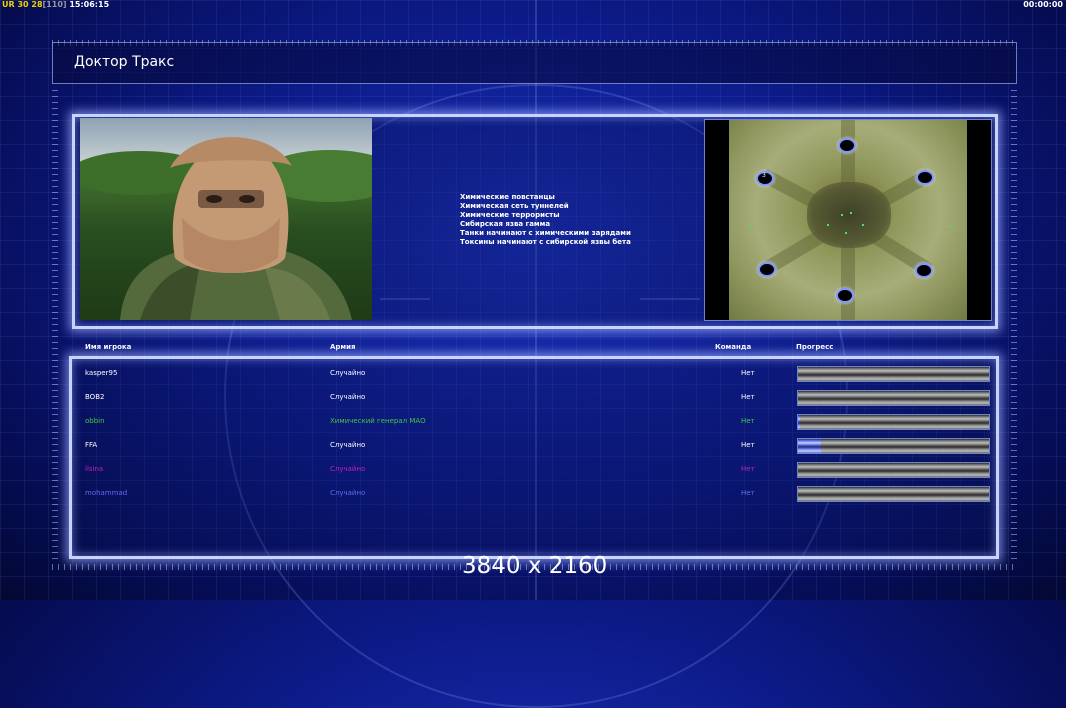  What do you see at coordinates (505, 224) in the screenshot?
I see `trait-line: Сибирская язва гамма` at bounding box center [505, 224].